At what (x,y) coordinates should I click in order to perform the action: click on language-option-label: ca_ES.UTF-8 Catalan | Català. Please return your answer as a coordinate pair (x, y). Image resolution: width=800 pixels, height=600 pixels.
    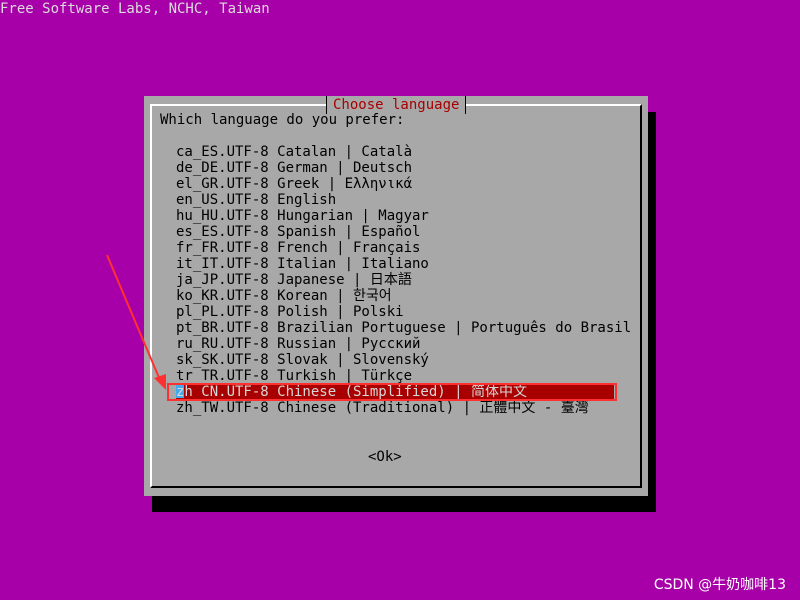
    Looking at the image, I should click on (294, 152).